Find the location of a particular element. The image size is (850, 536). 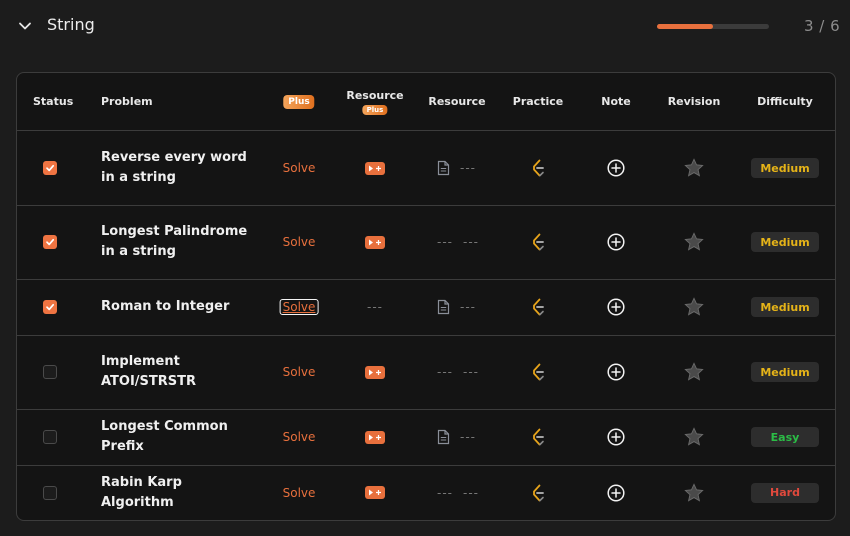

problem-cell: Longest Palindrome in a string is located at coordinates (176, 242).